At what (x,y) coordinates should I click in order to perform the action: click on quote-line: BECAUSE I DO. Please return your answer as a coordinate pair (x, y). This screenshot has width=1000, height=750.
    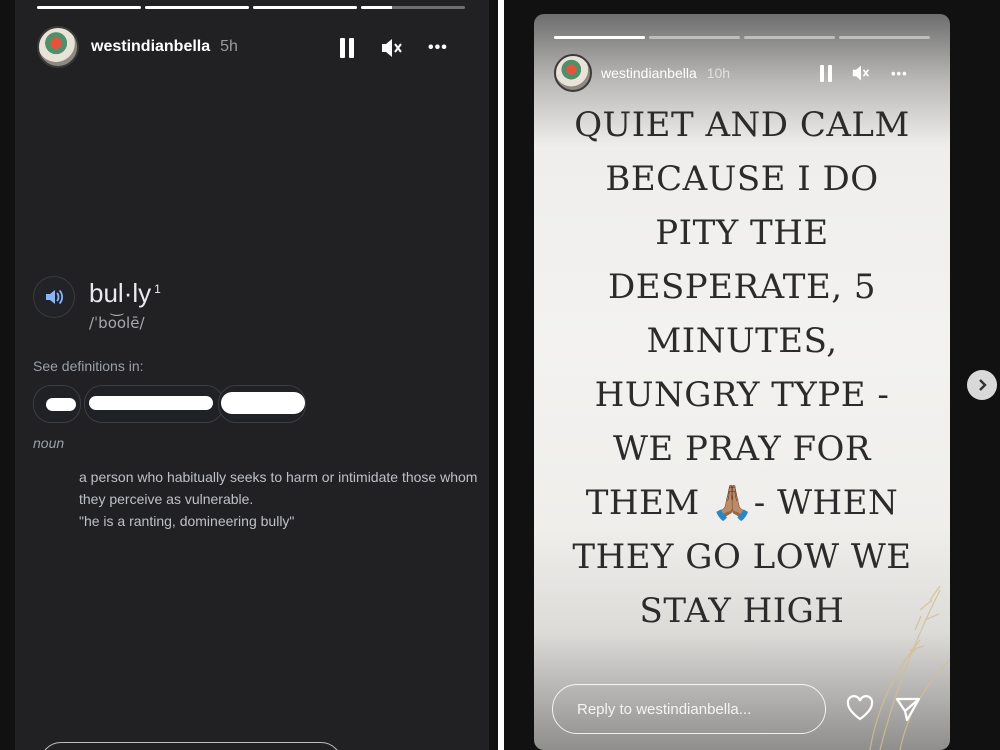
    Looking at the image, I should click on (742, 179).